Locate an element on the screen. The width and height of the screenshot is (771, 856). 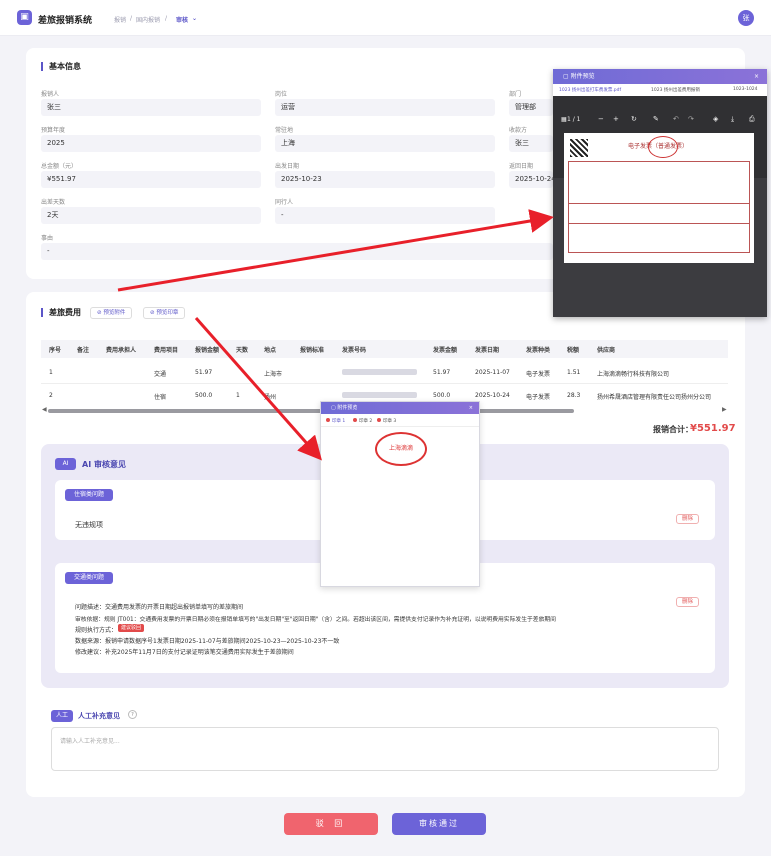
ai-review-title: AI 审核意见 is located at coordinates (104, 464).